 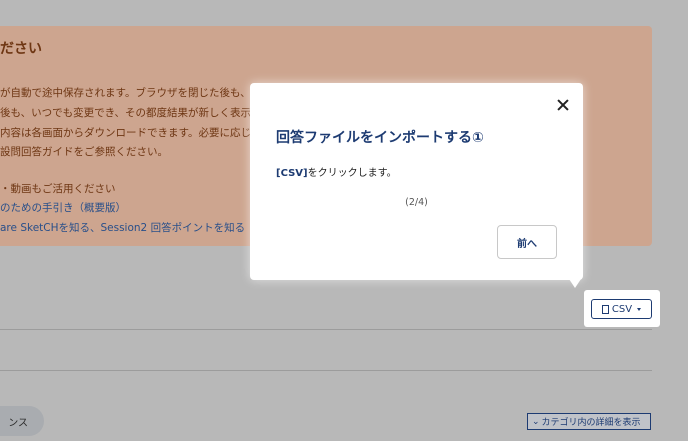 What do you see at coordinates (416, 202) in the screenshot?
I see `step-indicator: (2/4)` at bounding box center [416, 202].